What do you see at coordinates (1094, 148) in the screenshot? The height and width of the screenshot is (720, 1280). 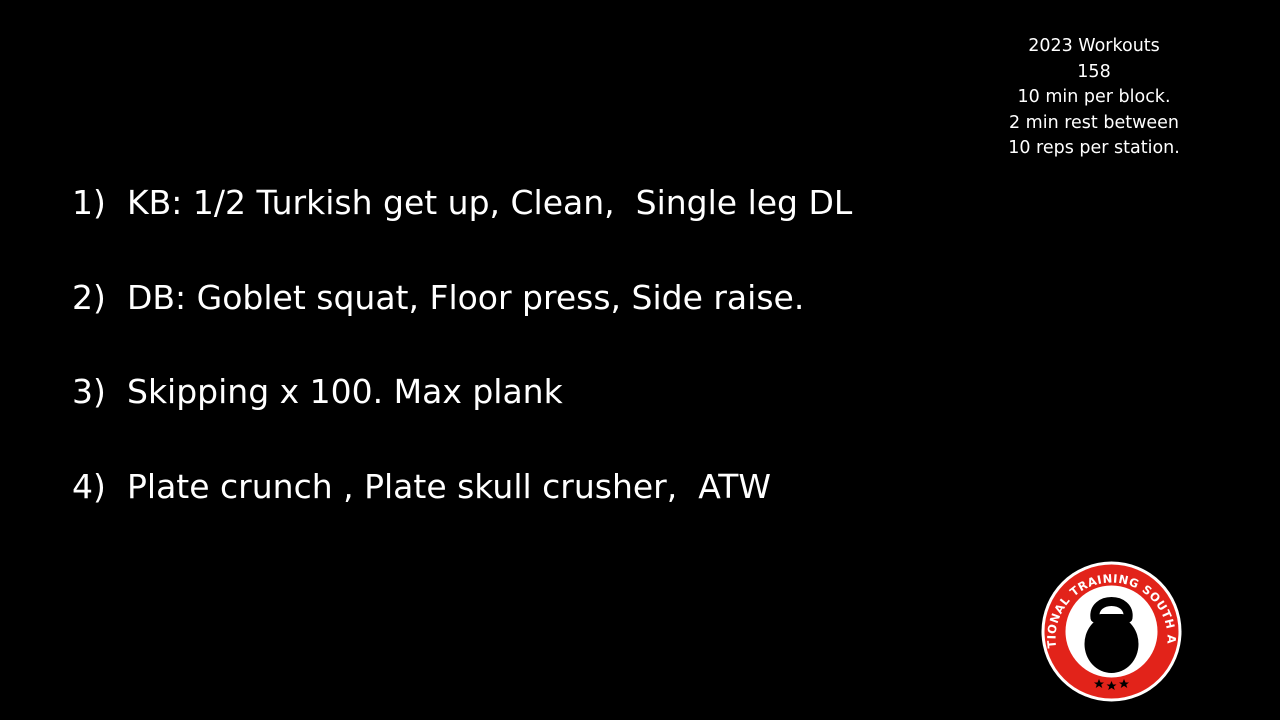 I see `info-reps: 10 reps per station.` at bounding box center [1094, 148].